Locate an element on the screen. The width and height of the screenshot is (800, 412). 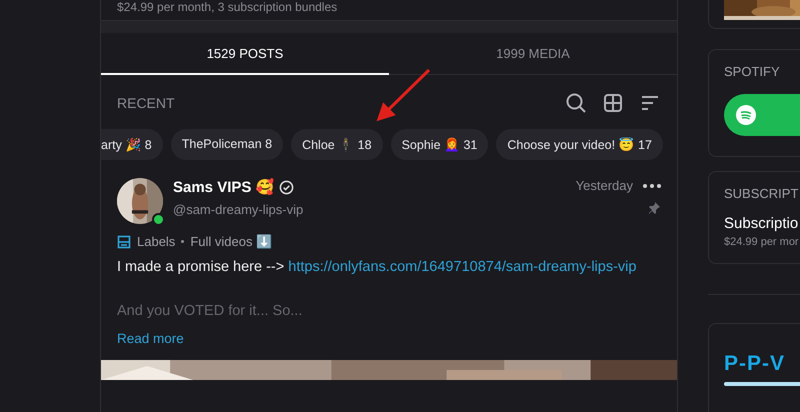
subscription-price: $24.99 per mor is located at coordinates (762, 242).